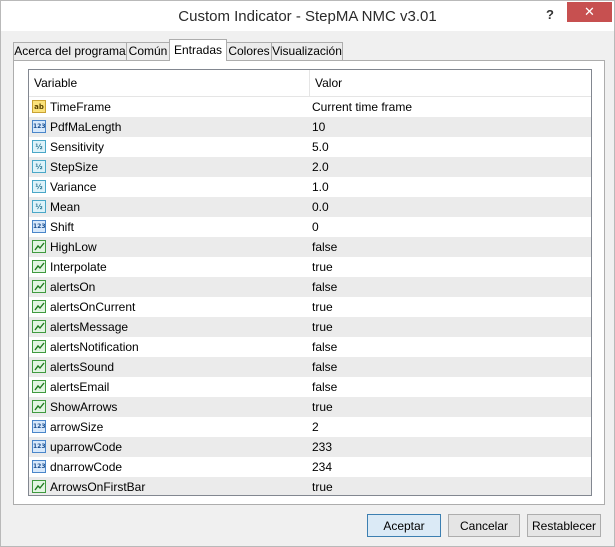 The image size is (615, 547). What do you see at coordinates (404, 525) in the screenshot?
I see `accept-button: Aceptar` at bounding box center [404, 525].